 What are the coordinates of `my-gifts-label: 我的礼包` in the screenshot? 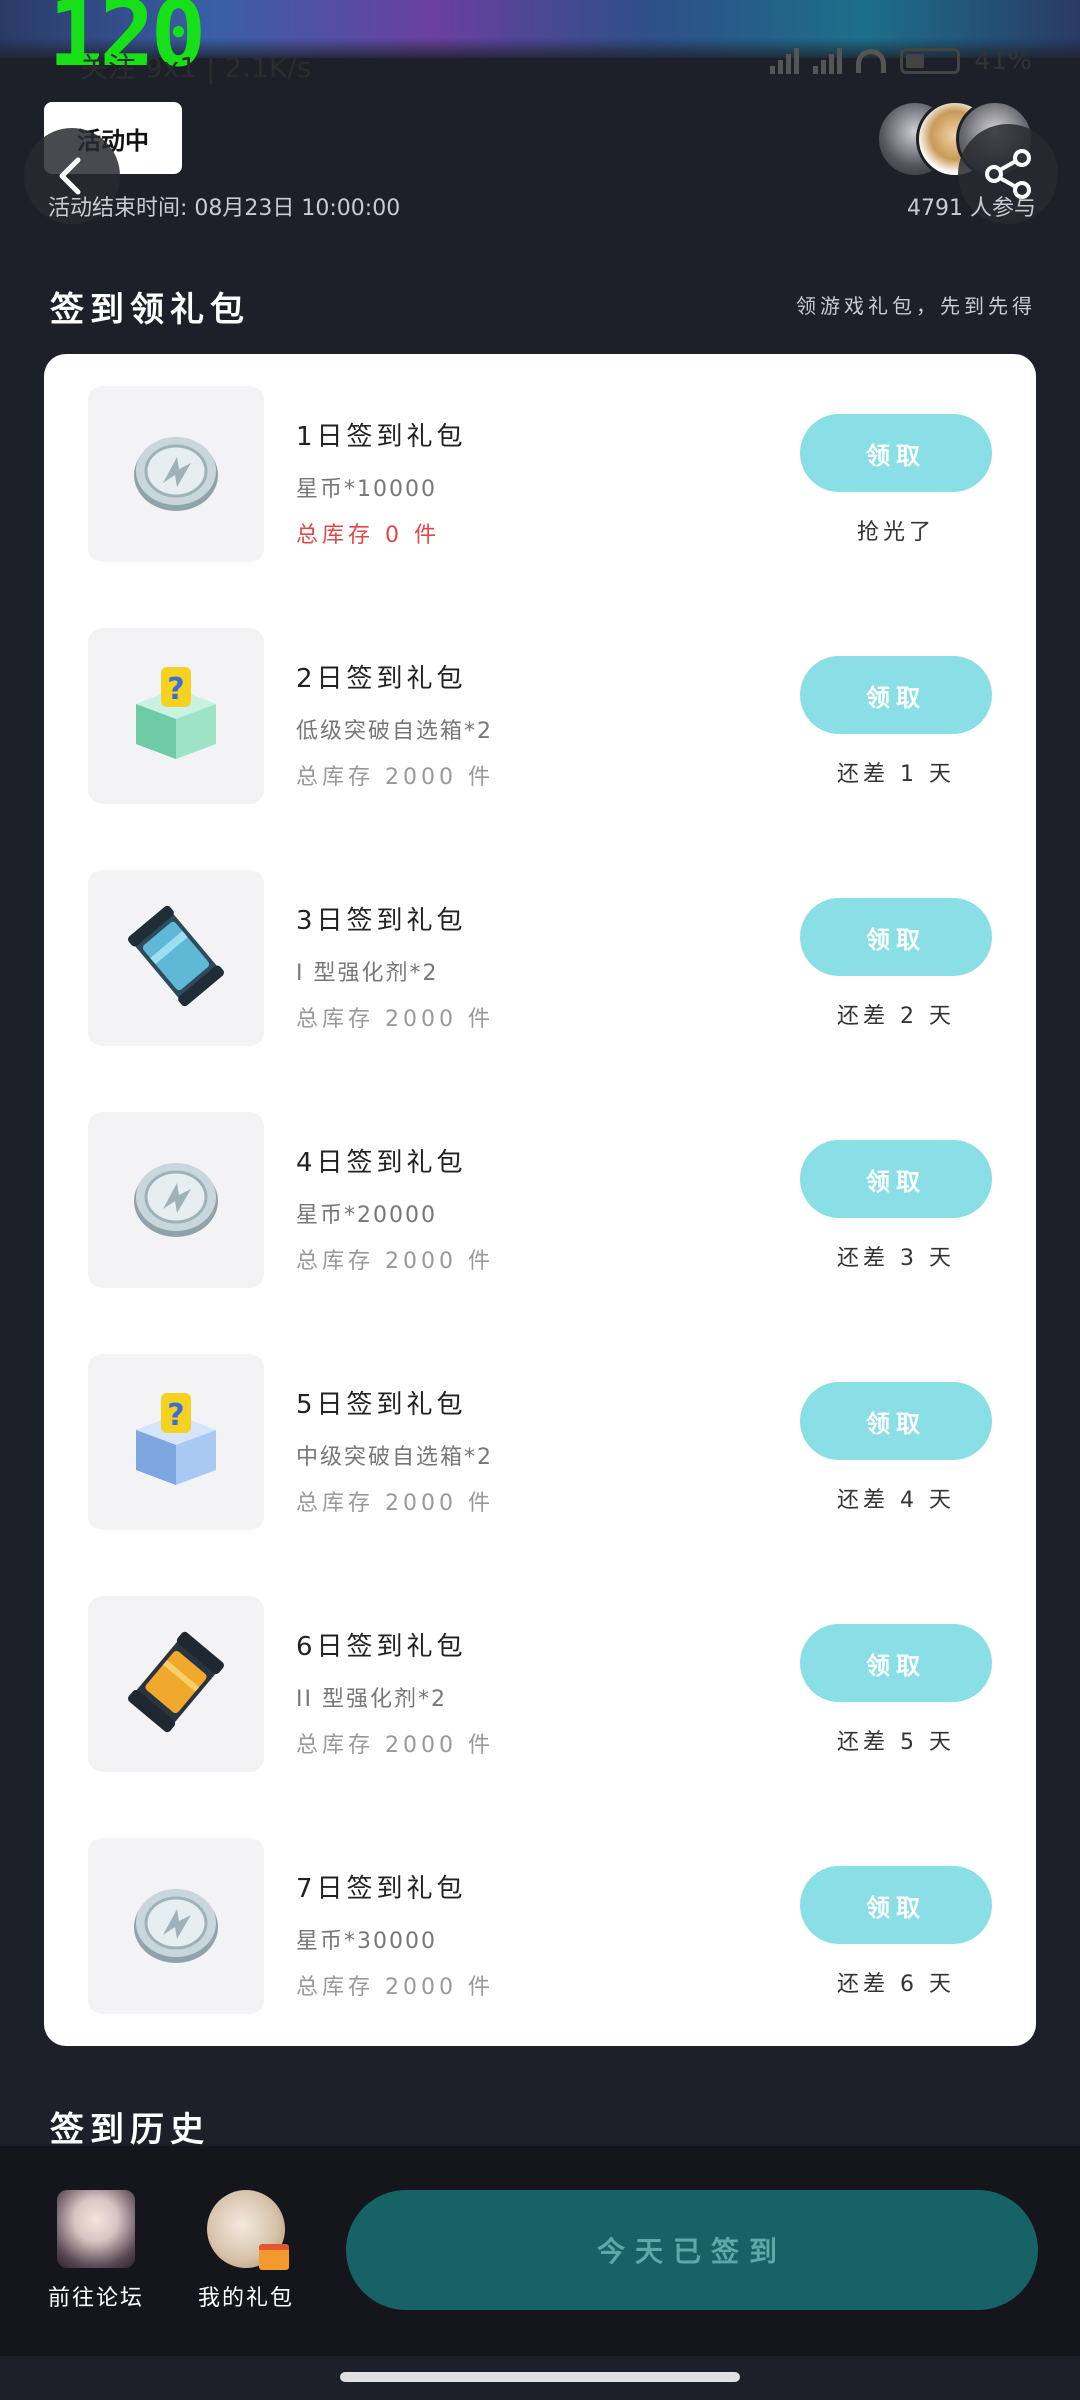 It's located at (245, 2298).